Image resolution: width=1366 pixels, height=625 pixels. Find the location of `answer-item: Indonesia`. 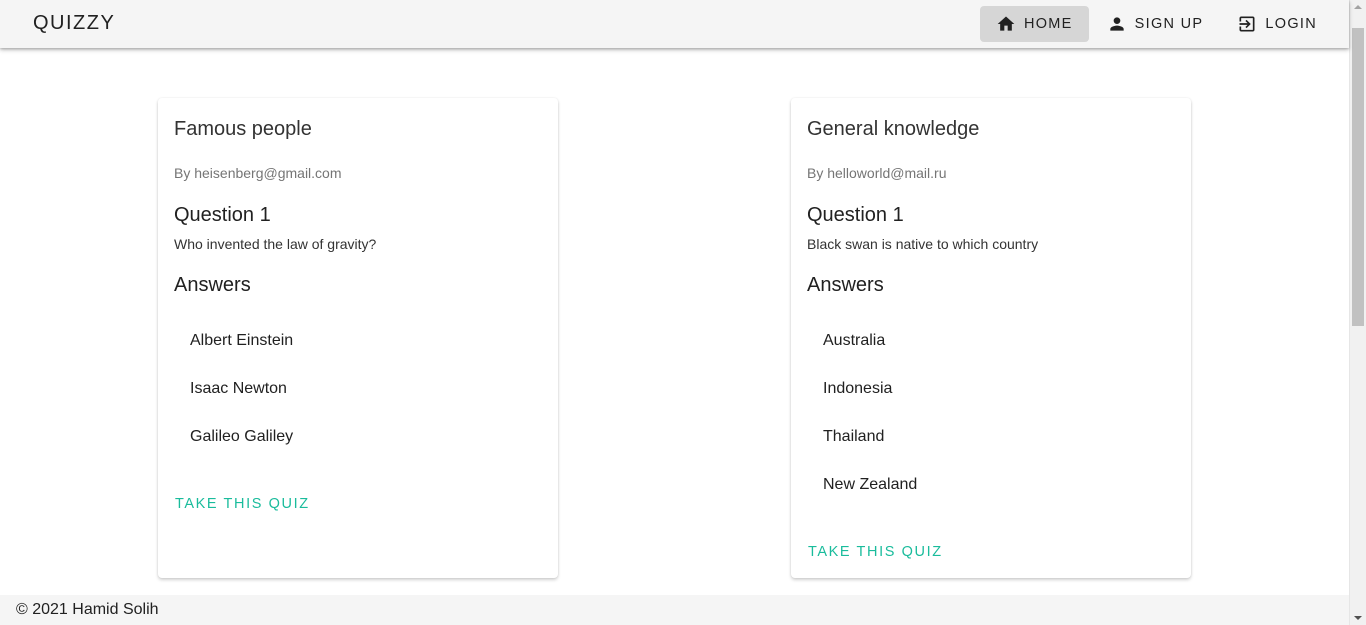

answer-item: Indonesia is located at coordinates (858, 388).